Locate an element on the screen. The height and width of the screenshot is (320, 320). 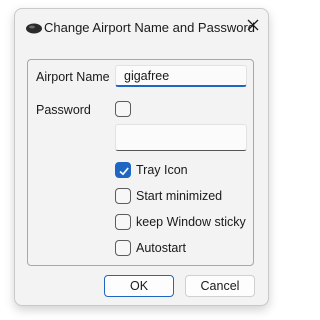
checkmark-icon is located at coordinates (124, 171).